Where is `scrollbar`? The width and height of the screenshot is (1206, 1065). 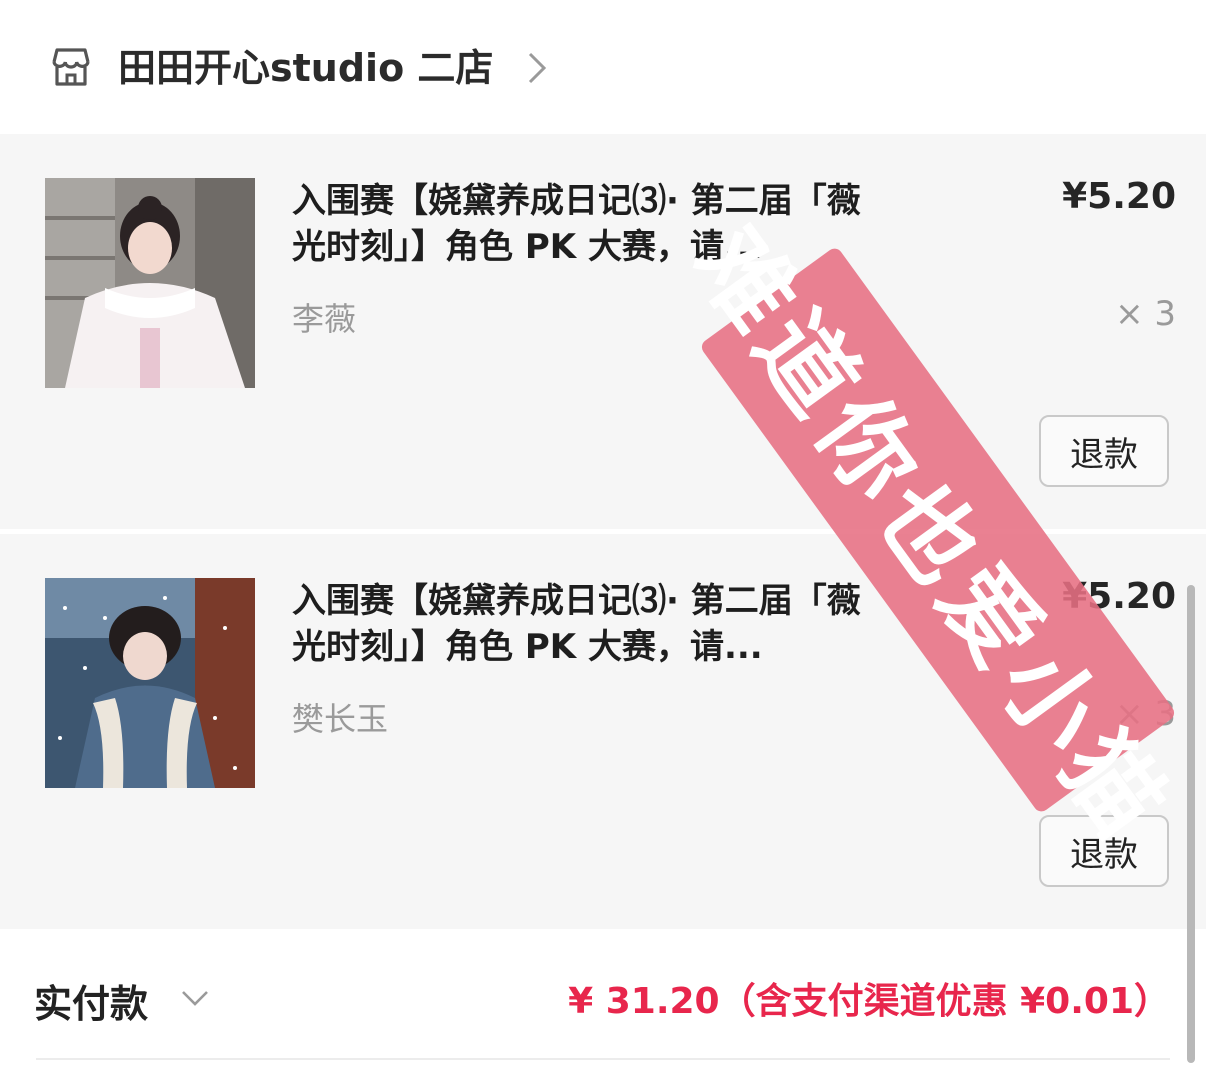 scrollbar is located at coordinates (1191, 824).